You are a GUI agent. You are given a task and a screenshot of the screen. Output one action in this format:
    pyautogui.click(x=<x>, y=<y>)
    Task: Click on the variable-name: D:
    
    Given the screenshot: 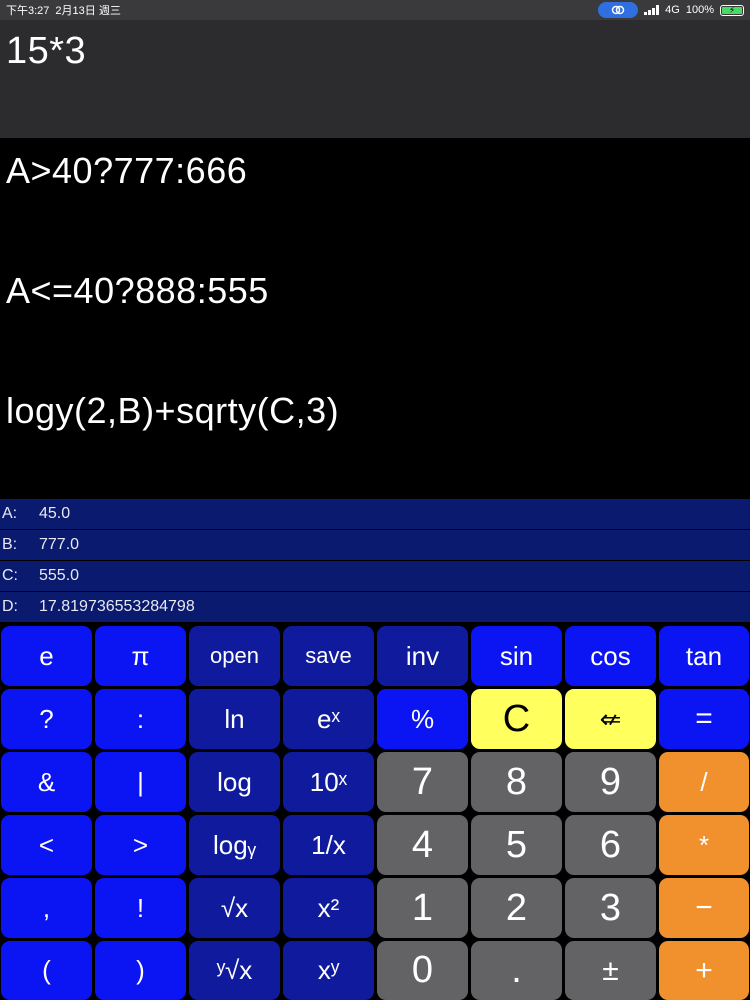 What is the action you would take?
    pyautogui.click(x=10, y=606)
    